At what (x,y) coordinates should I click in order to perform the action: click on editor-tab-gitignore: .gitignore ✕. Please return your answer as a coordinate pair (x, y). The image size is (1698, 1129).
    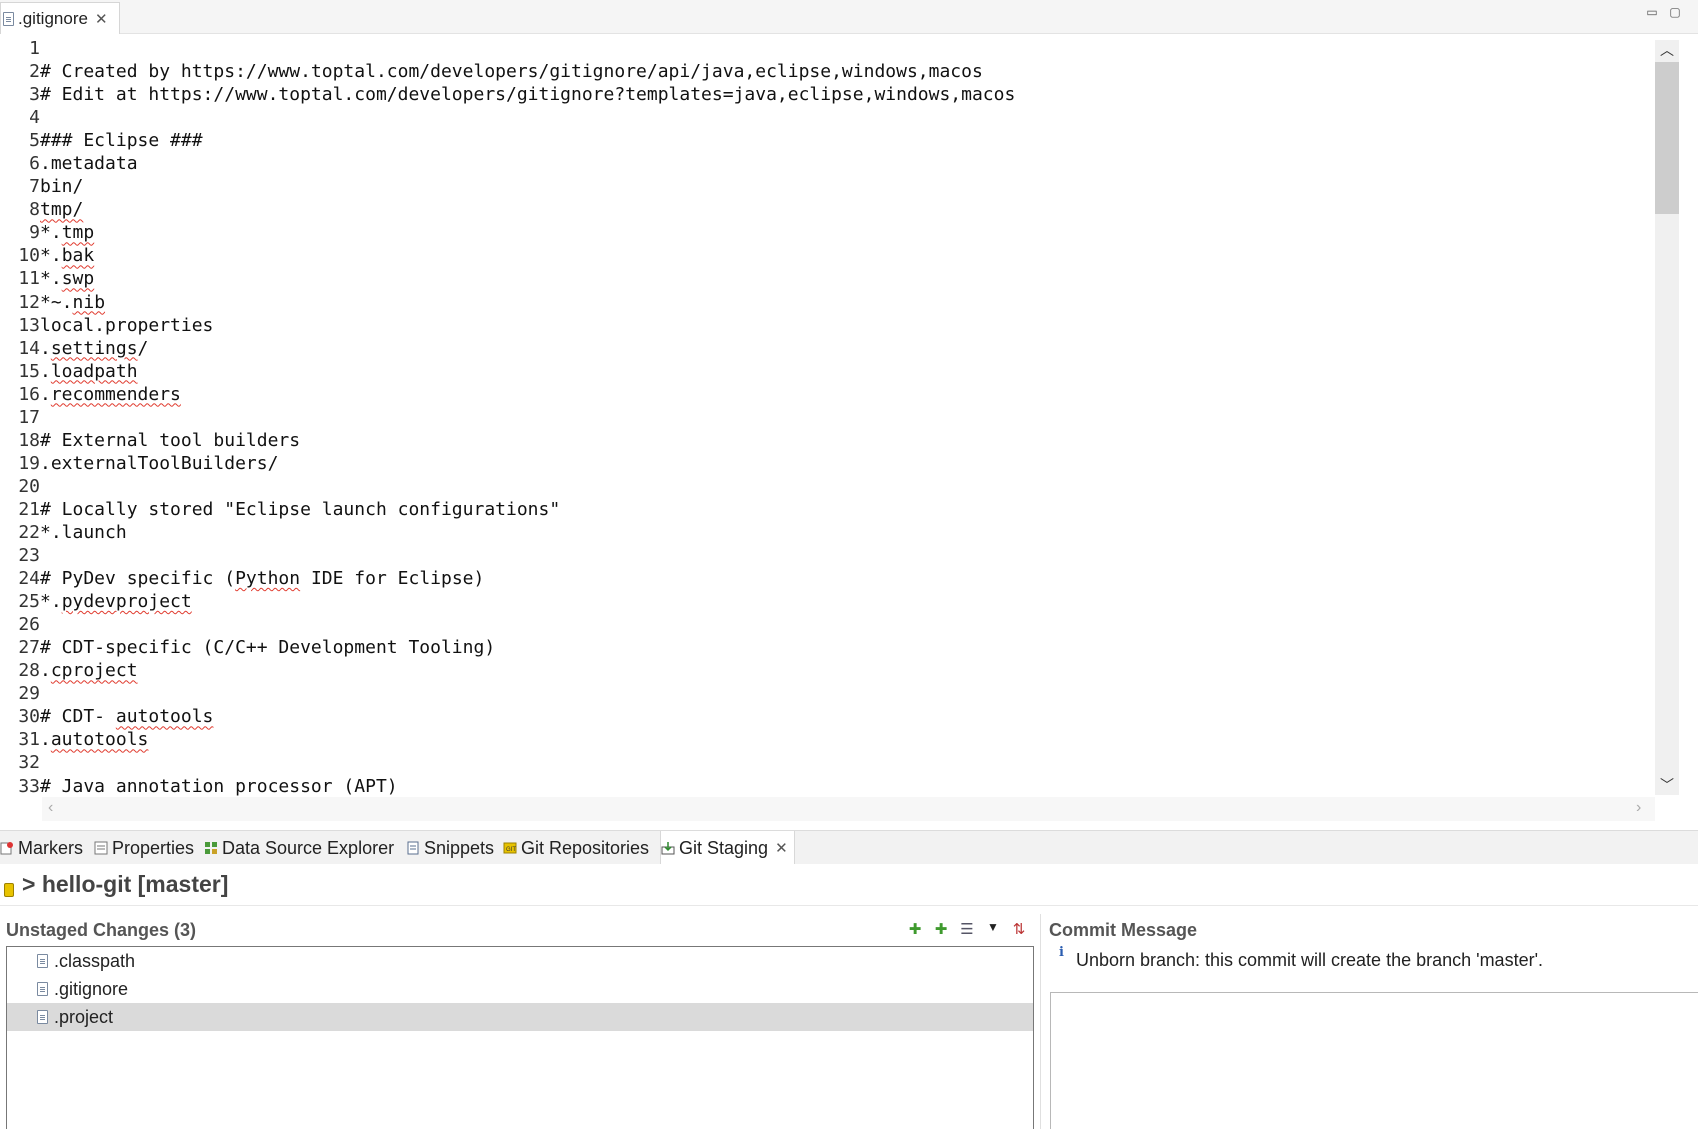
    Looking at the image, I should click on (60, 18).